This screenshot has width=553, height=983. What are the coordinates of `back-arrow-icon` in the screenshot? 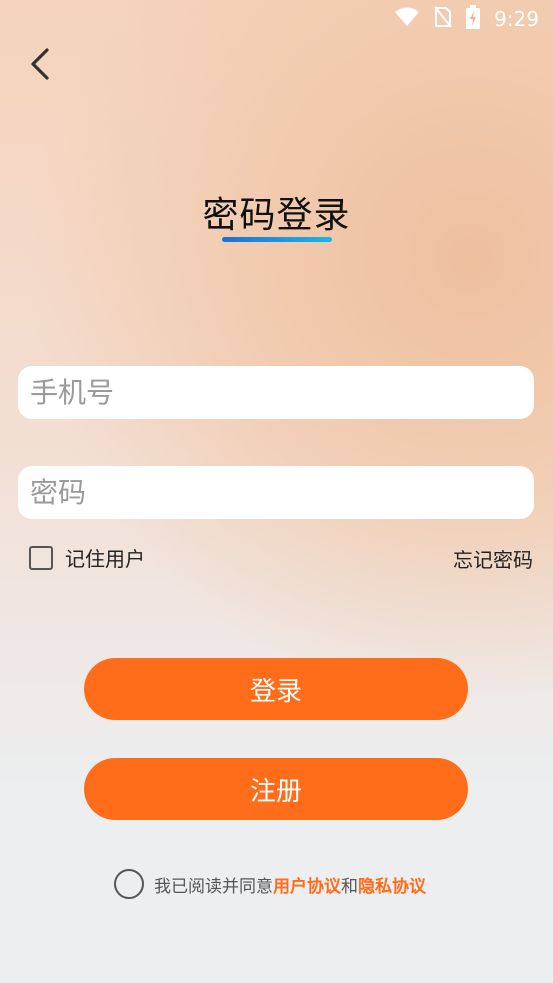 It's located at (40, 66).